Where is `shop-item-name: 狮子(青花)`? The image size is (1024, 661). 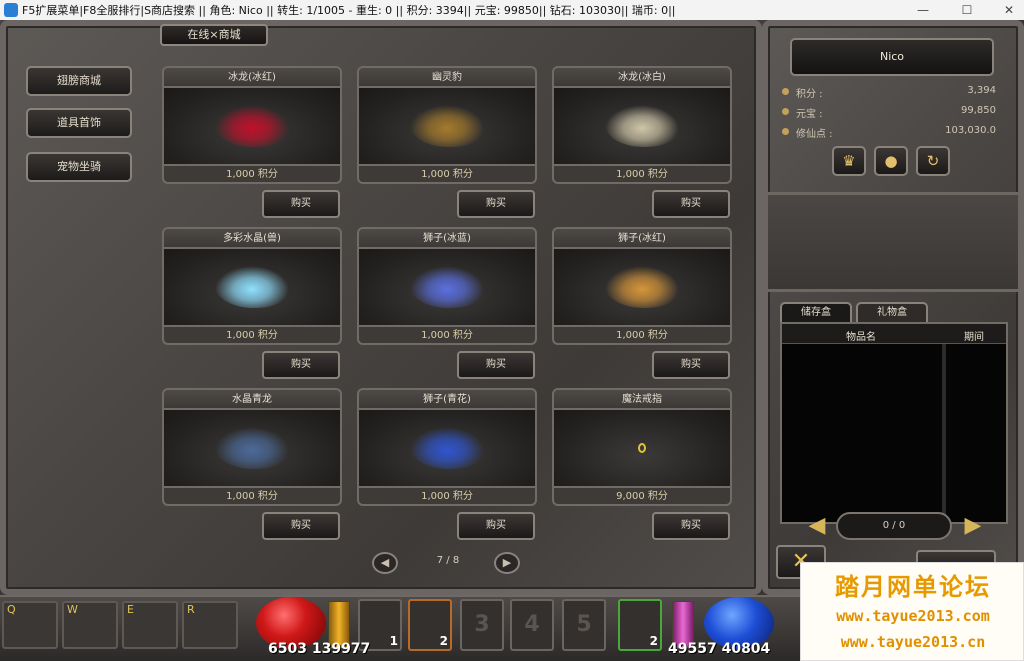
shop-item-name: 狮子(青花) is located at coordinates (447, 398).